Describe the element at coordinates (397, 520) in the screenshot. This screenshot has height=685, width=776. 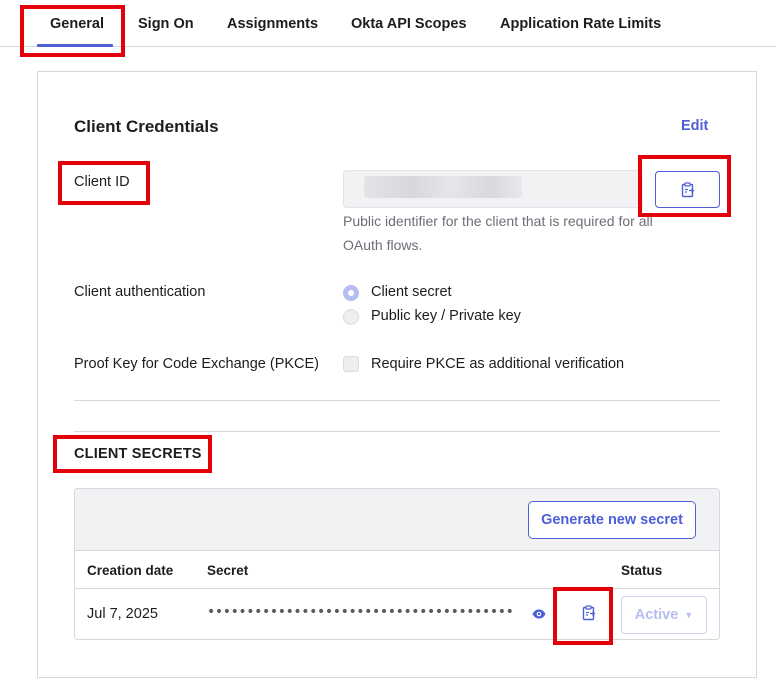
I see `secrets-toolbar: Generate new secret` at that location.